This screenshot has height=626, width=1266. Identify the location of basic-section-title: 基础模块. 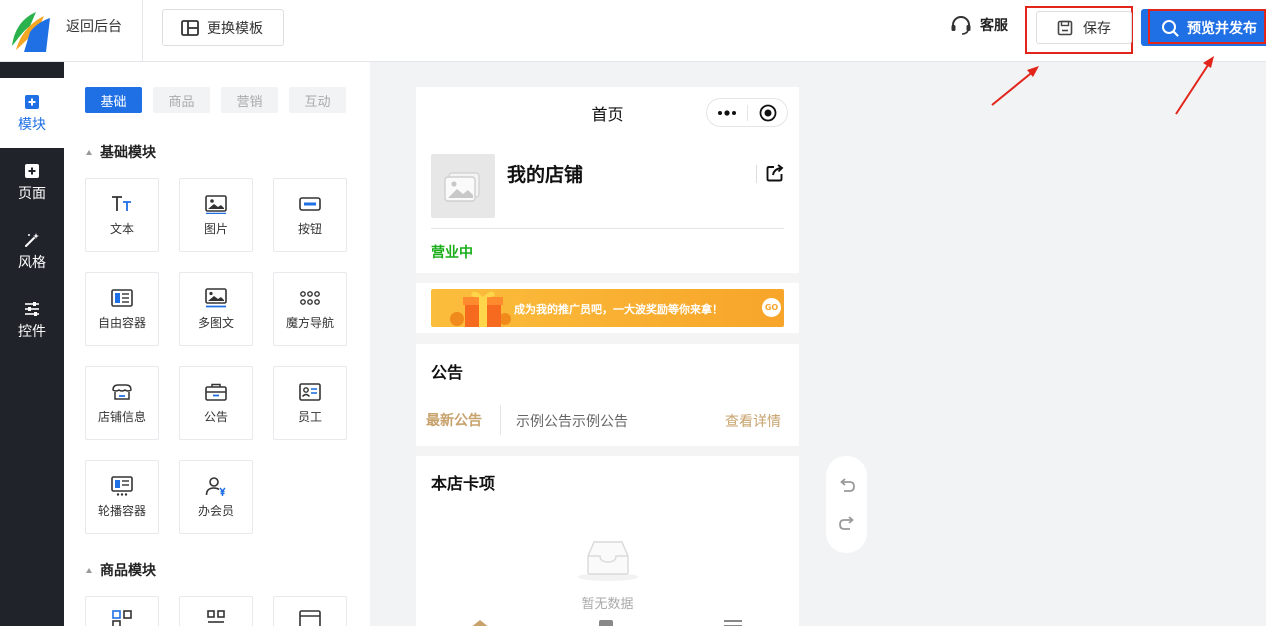
(121, 152).